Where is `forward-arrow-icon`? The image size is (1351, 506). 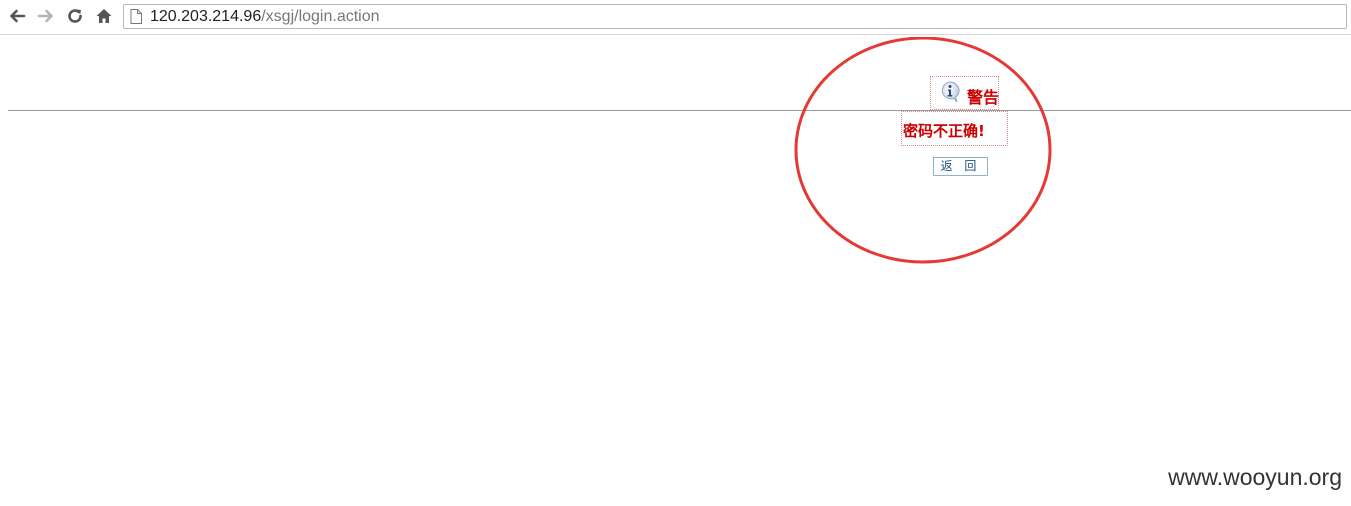
forward-arrow-icon is located at coordinates (45, 16).